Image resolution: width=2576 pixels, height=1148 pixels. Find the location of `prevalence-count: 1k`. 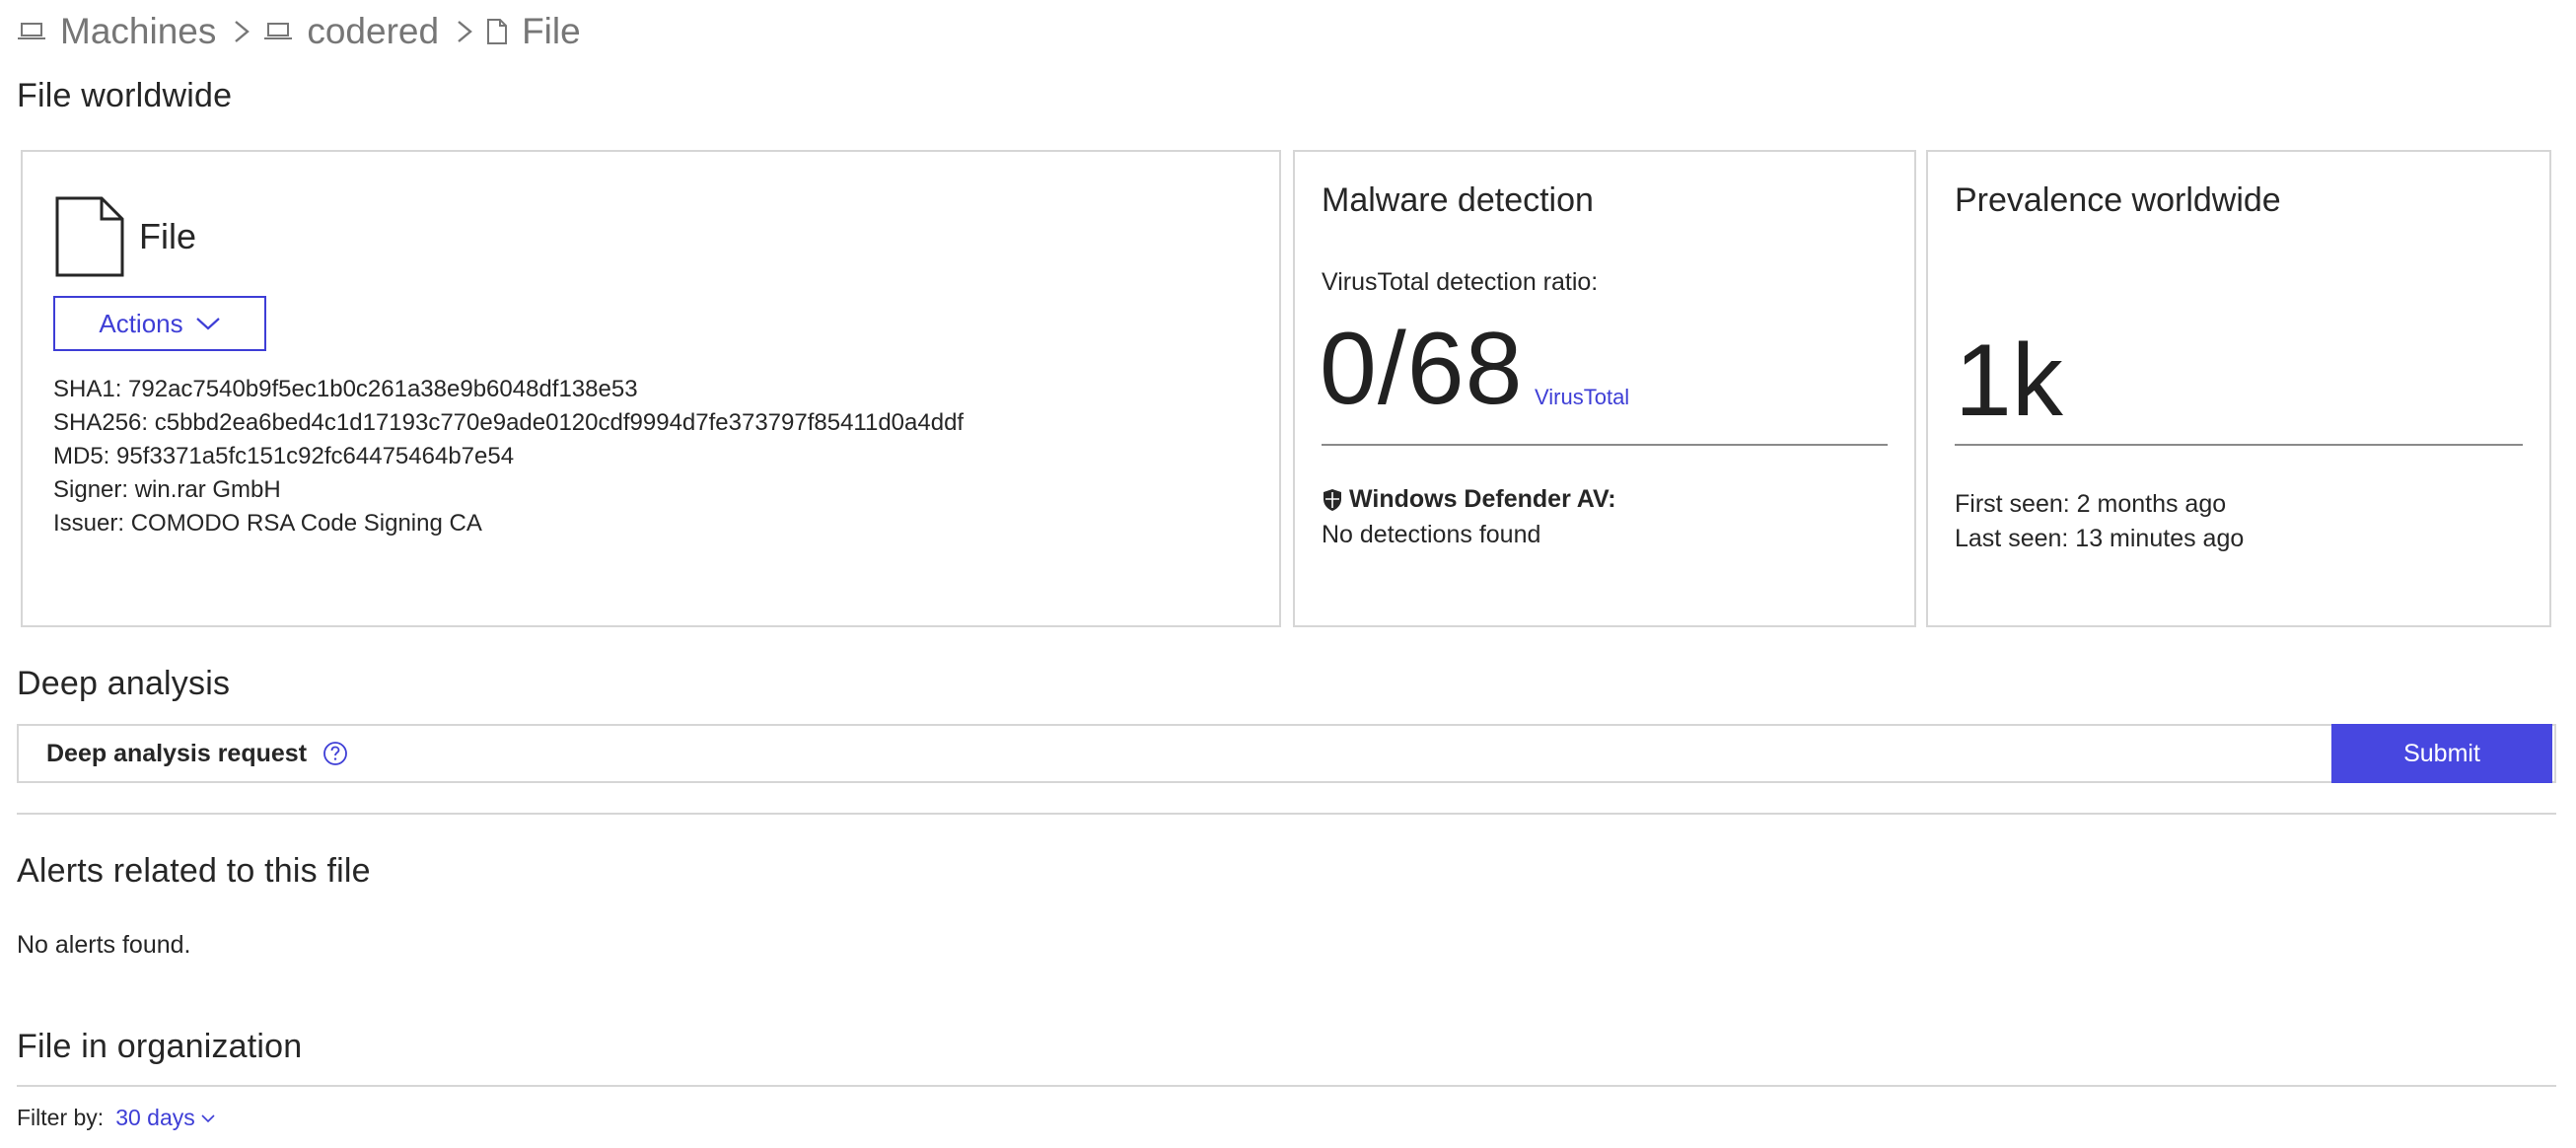

prevalence-count: 1k is located at coordinates (2009, 381).